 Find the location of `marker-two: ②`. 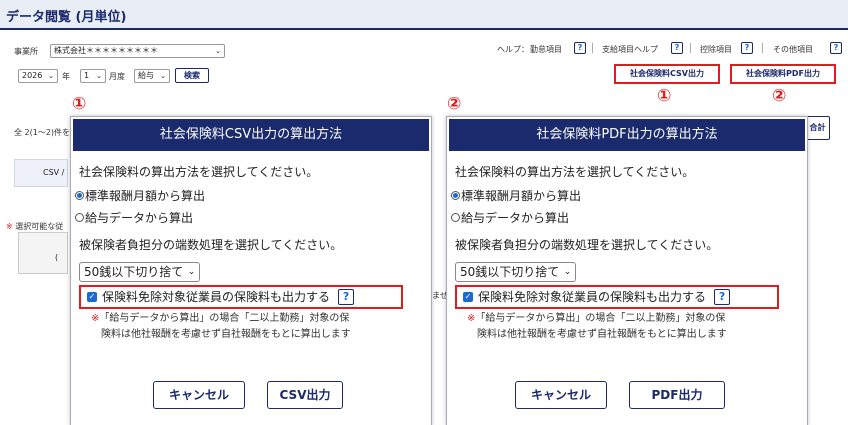

marker-two: ② is located at coordinates (779, 96).